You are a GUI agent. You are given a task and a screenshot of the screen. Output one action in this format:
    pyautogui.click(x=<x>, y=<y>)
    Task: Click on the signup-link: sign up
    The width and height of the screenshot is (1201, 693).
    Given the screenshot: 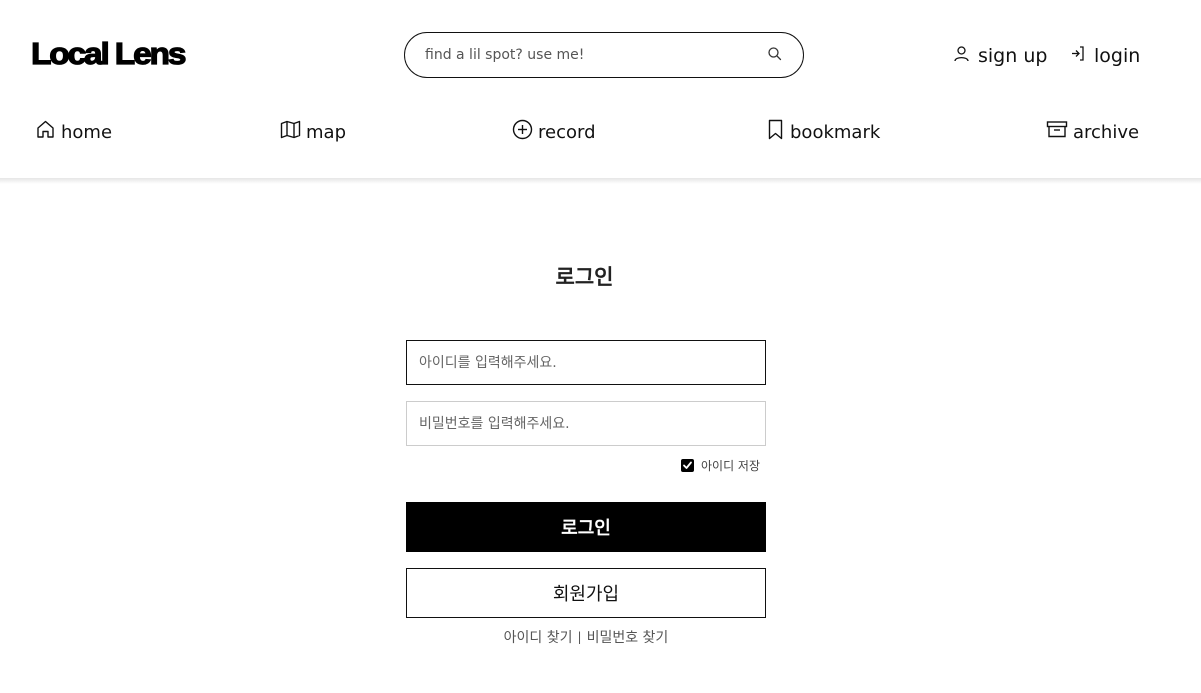 What is the action you would take?
    pyautogui.click(x=1000, y=56)
    